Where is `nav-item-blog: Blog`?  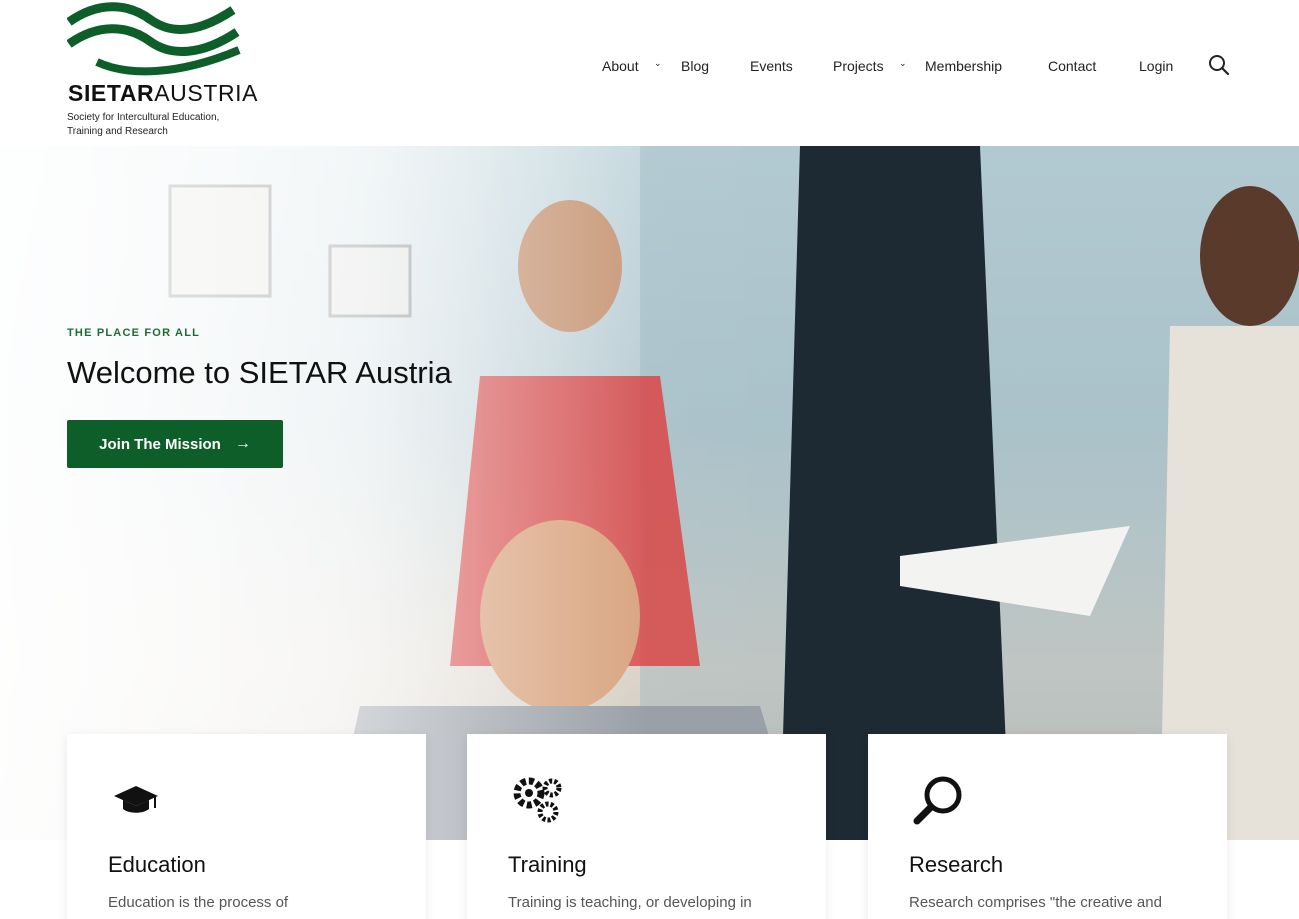 nav-item-blog: Blog is located at coordinates (695, 66).